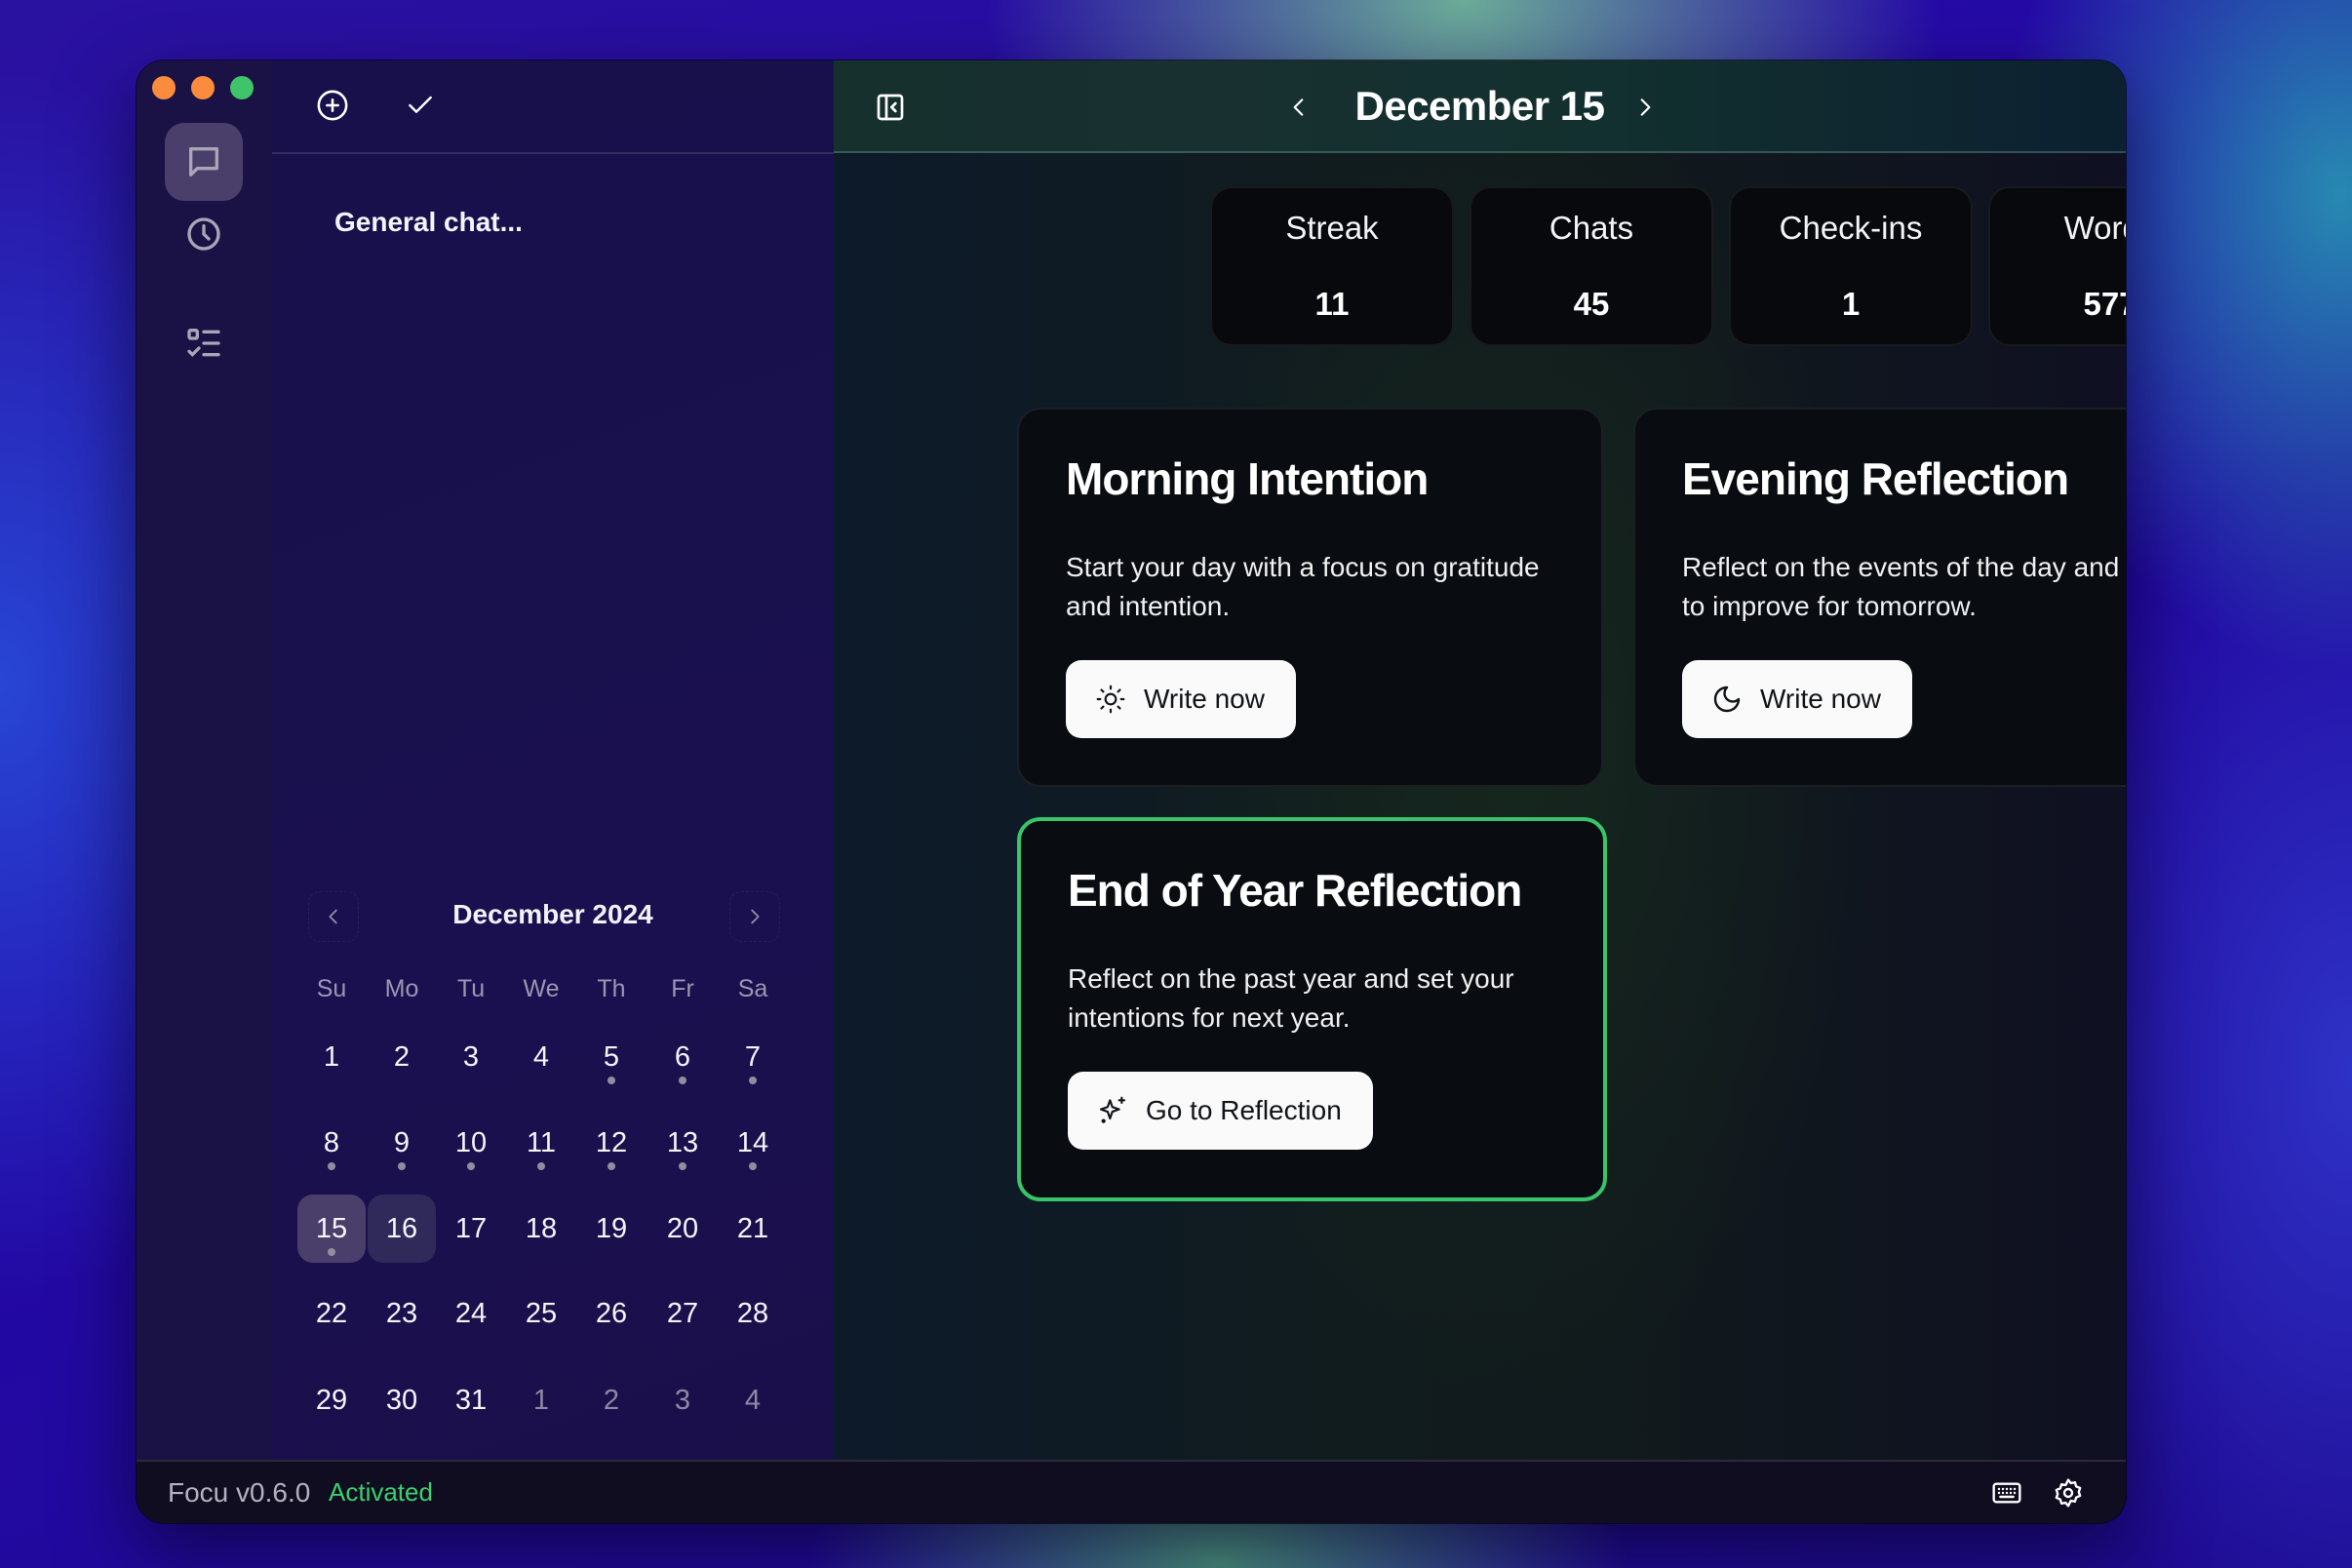 The height and width of the screenshot is (1568, 2352). I want to click on calendar-day: 18, so click(541, 1229).